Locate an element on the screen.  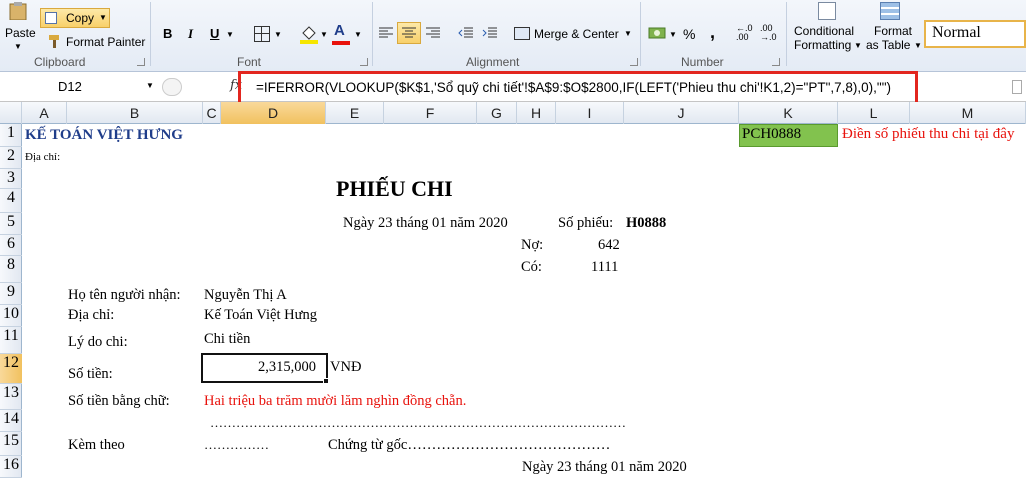
column-header-j: J is located at coordinates (681, 113).